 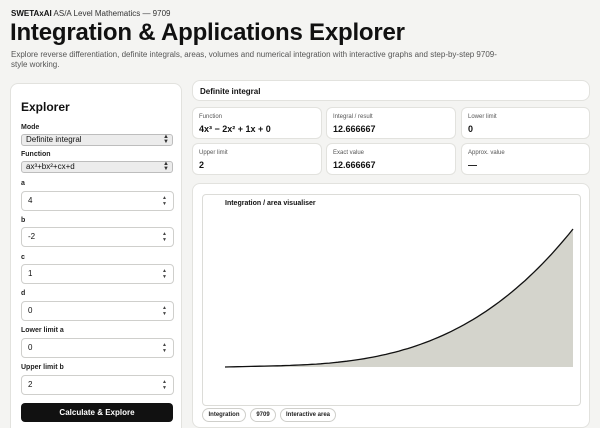 What do you see at coordinates (50, 166) in the screenshot?
I see `function-select-value: ax³+bx²+cx+d` at bounding box center [50, 166].